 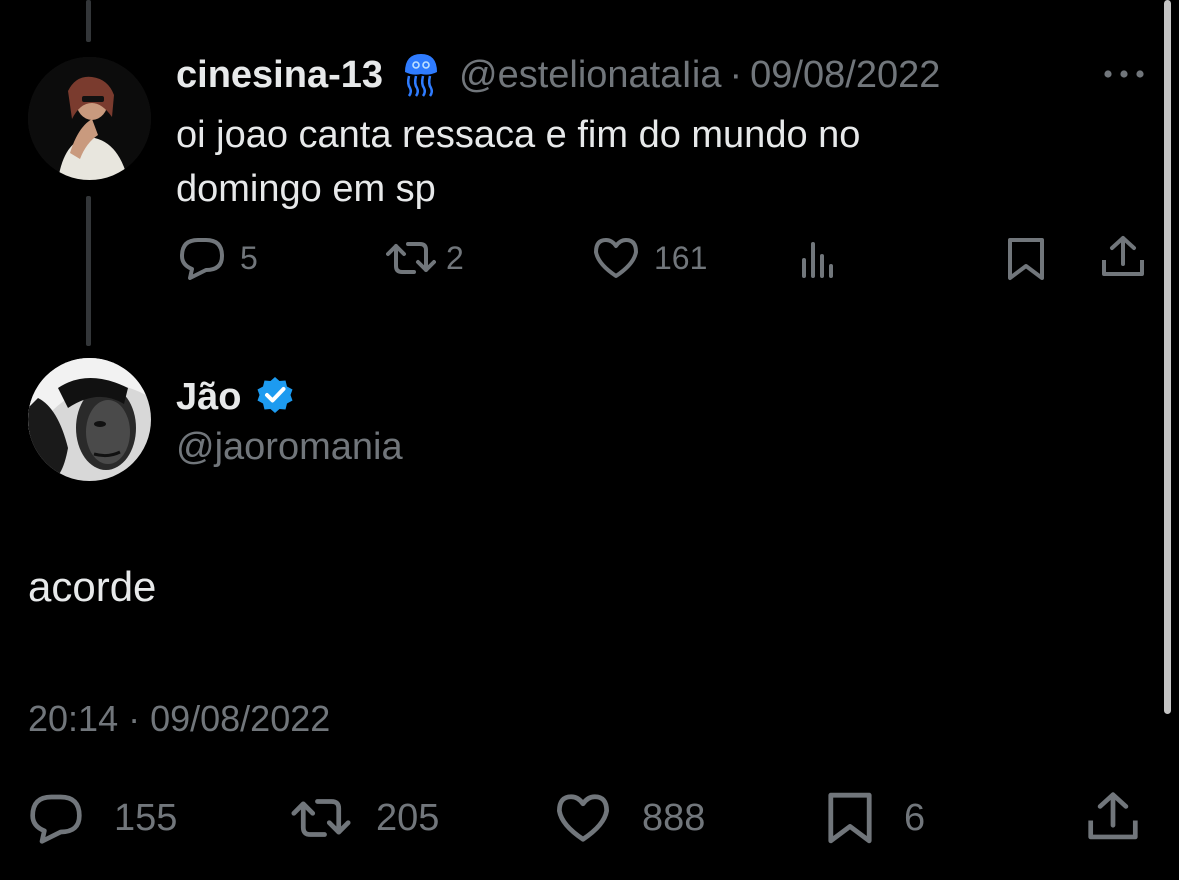 What do you see at coordinates (89, 419) in the screenshot?
I see `avatar-jao` at bounding box center [89, 419].